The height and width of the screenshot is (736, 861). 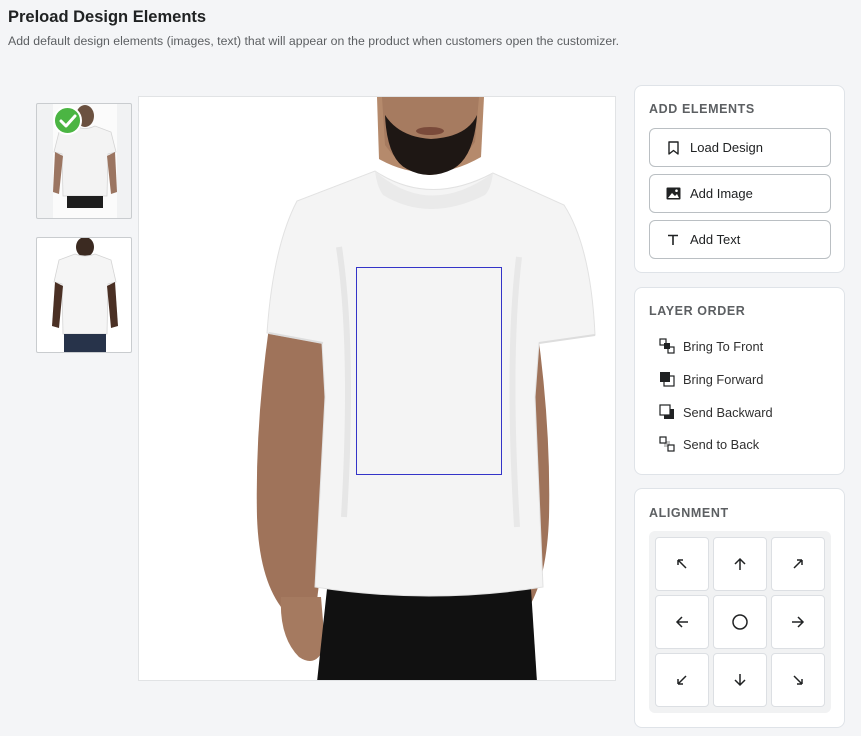 I want to click on load-design-button: Load Design, so click(x=740, y=147).